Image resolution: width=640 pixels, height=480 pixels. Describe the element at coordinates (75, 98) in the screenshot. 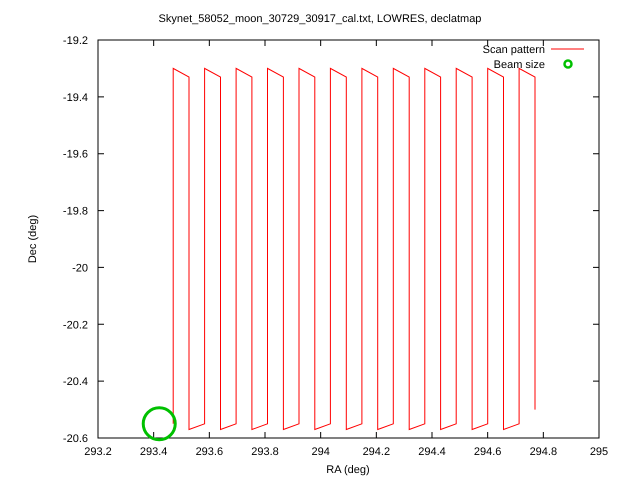

I see `y-tick-label: -19.4` at that location.